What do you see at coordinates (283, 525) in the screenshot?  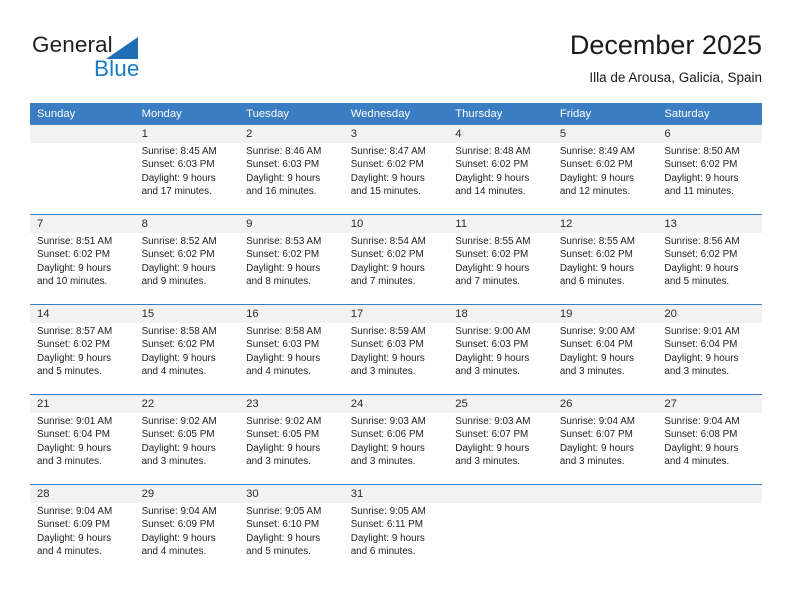 I see `day-30-sunset-text: Sunset: 6:10 PM` at bounding box center [283, 525].